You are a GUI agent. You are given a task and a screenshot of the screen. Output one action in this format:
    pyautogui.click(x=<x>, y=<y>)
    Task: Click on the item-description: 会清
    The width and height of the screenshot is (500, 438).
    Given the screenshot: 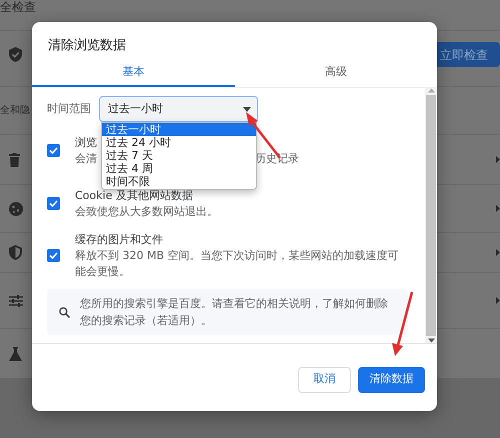 What is the action you would take?
    pyautogui.click(x=86, y=159)
    